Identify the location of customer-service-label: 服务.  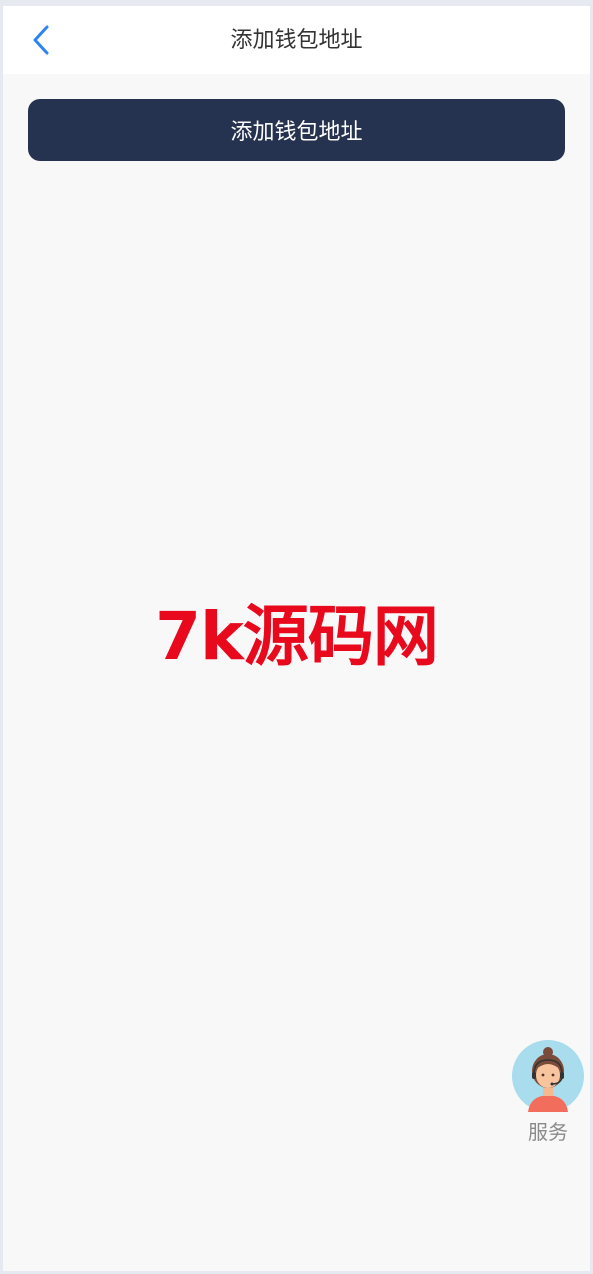
(548, 1132).